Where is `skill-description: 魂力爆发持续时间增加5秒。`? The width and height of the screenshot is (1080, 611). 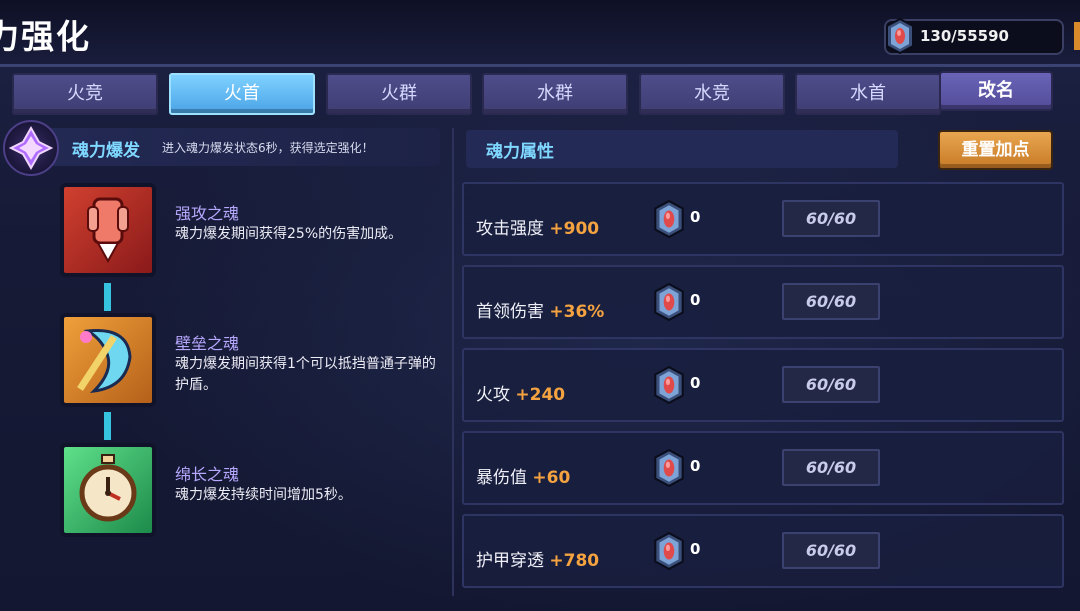 skill-description: 魂力爆发持续时间增加5秒。 is located at coordinates (263, 495).